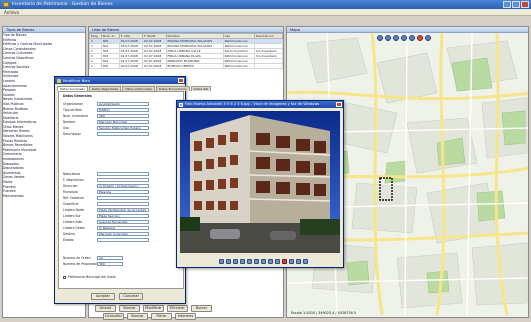 This screenshot has height=322, width=531. Describe the element at coordinates (525, 4) in the screenshot. I see `close-button` at that location.